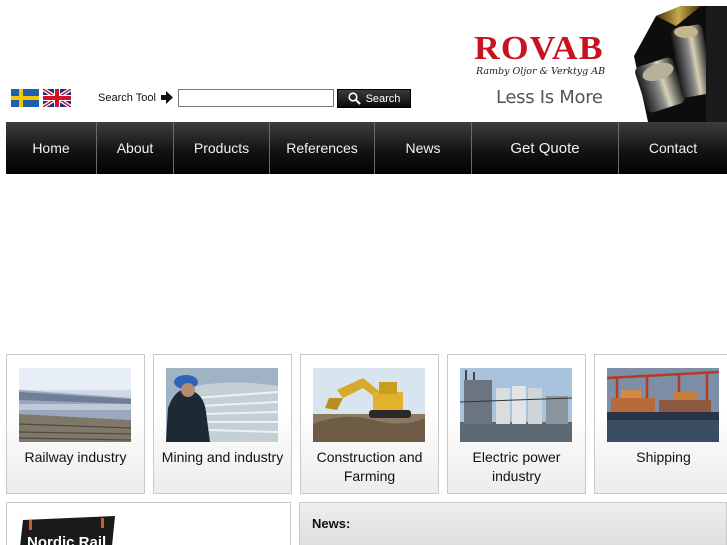 Image resolution: width=727 pixels, height=545 pixels. What do you see at coordinates (167, 97) in the screenshot?
I see `arrow-right-icon` at bounding box center [167, 97].